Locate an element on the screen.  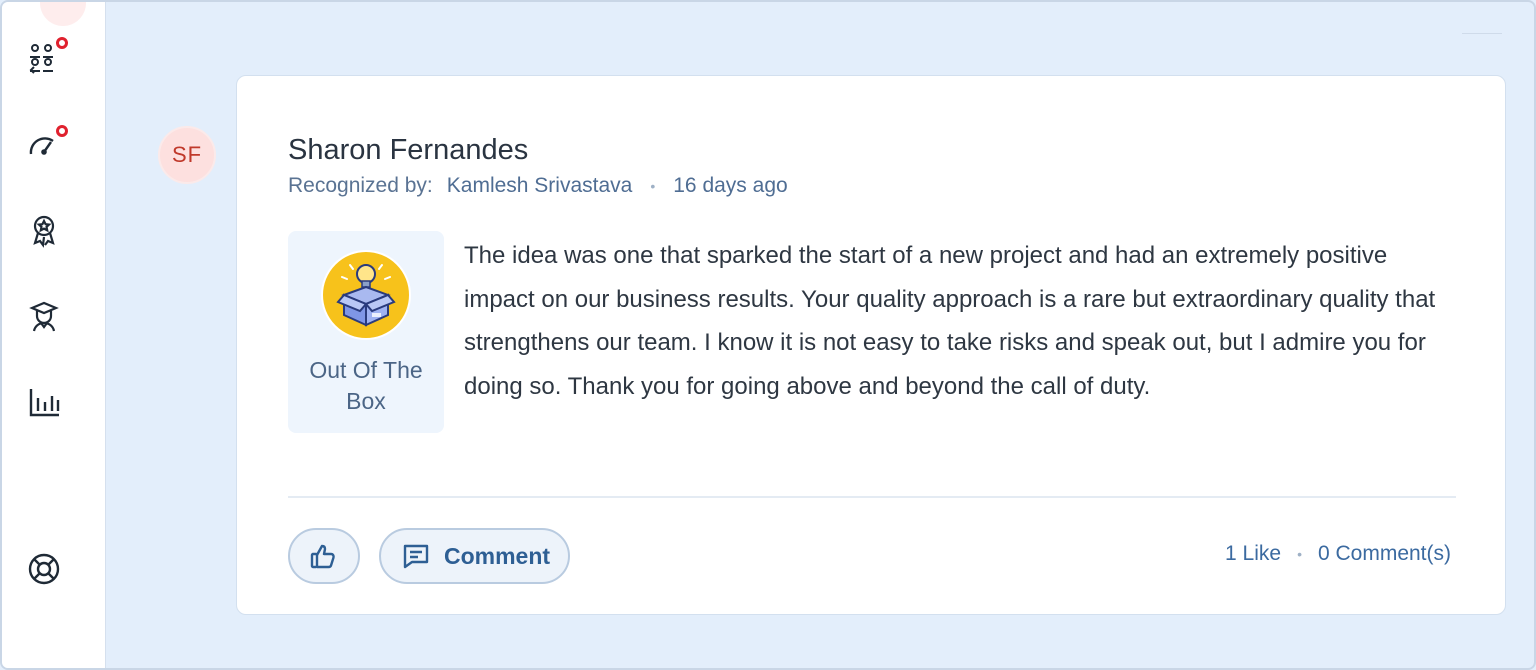
comment-button: Comment is located at coordinates (474, 556).